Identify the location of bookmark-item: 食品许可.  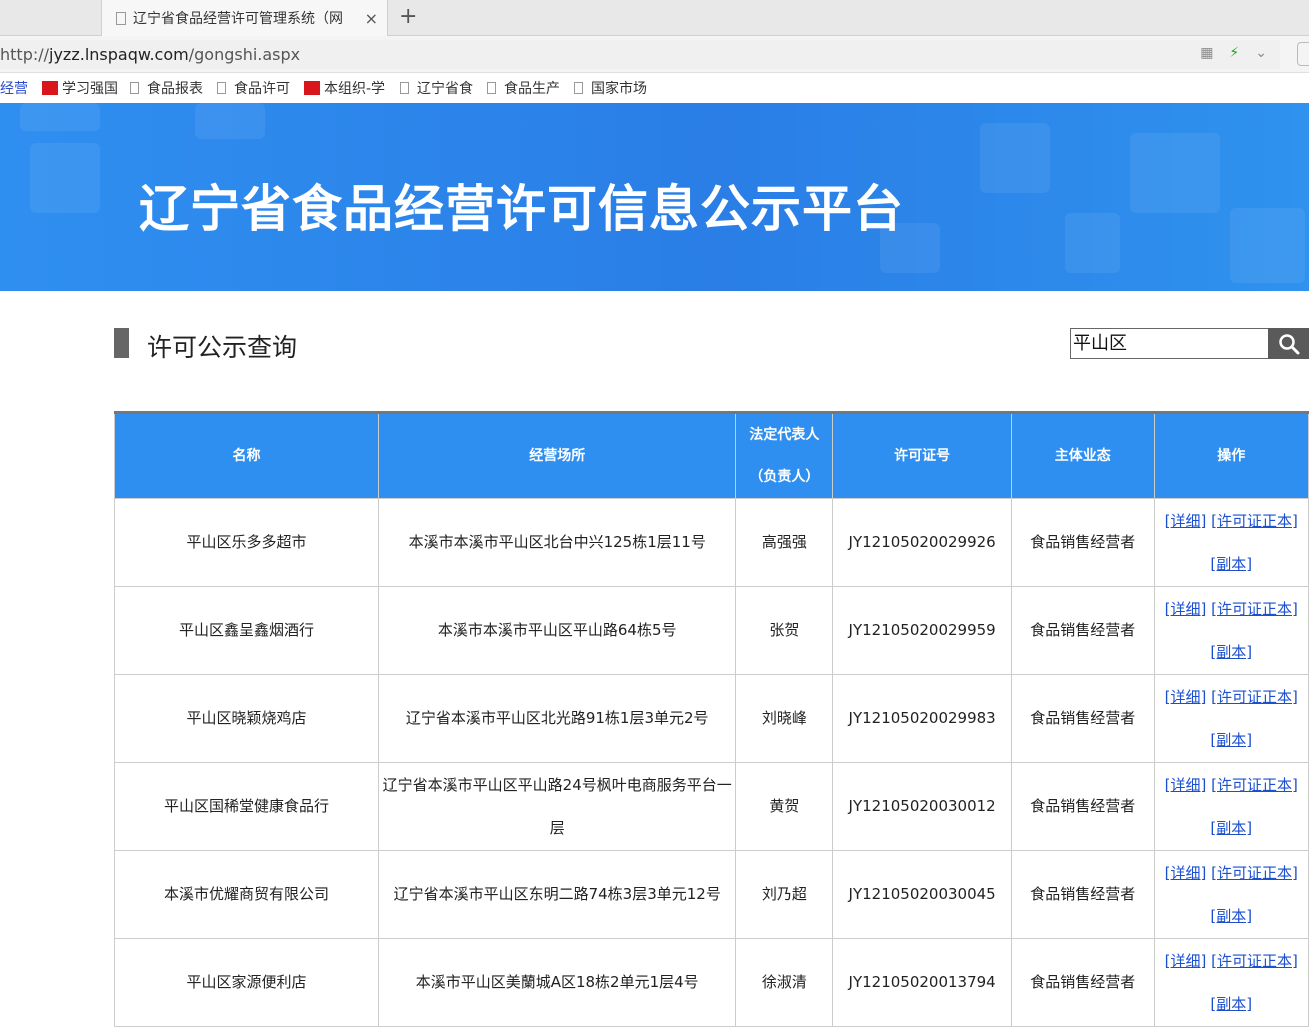
(254, 88).